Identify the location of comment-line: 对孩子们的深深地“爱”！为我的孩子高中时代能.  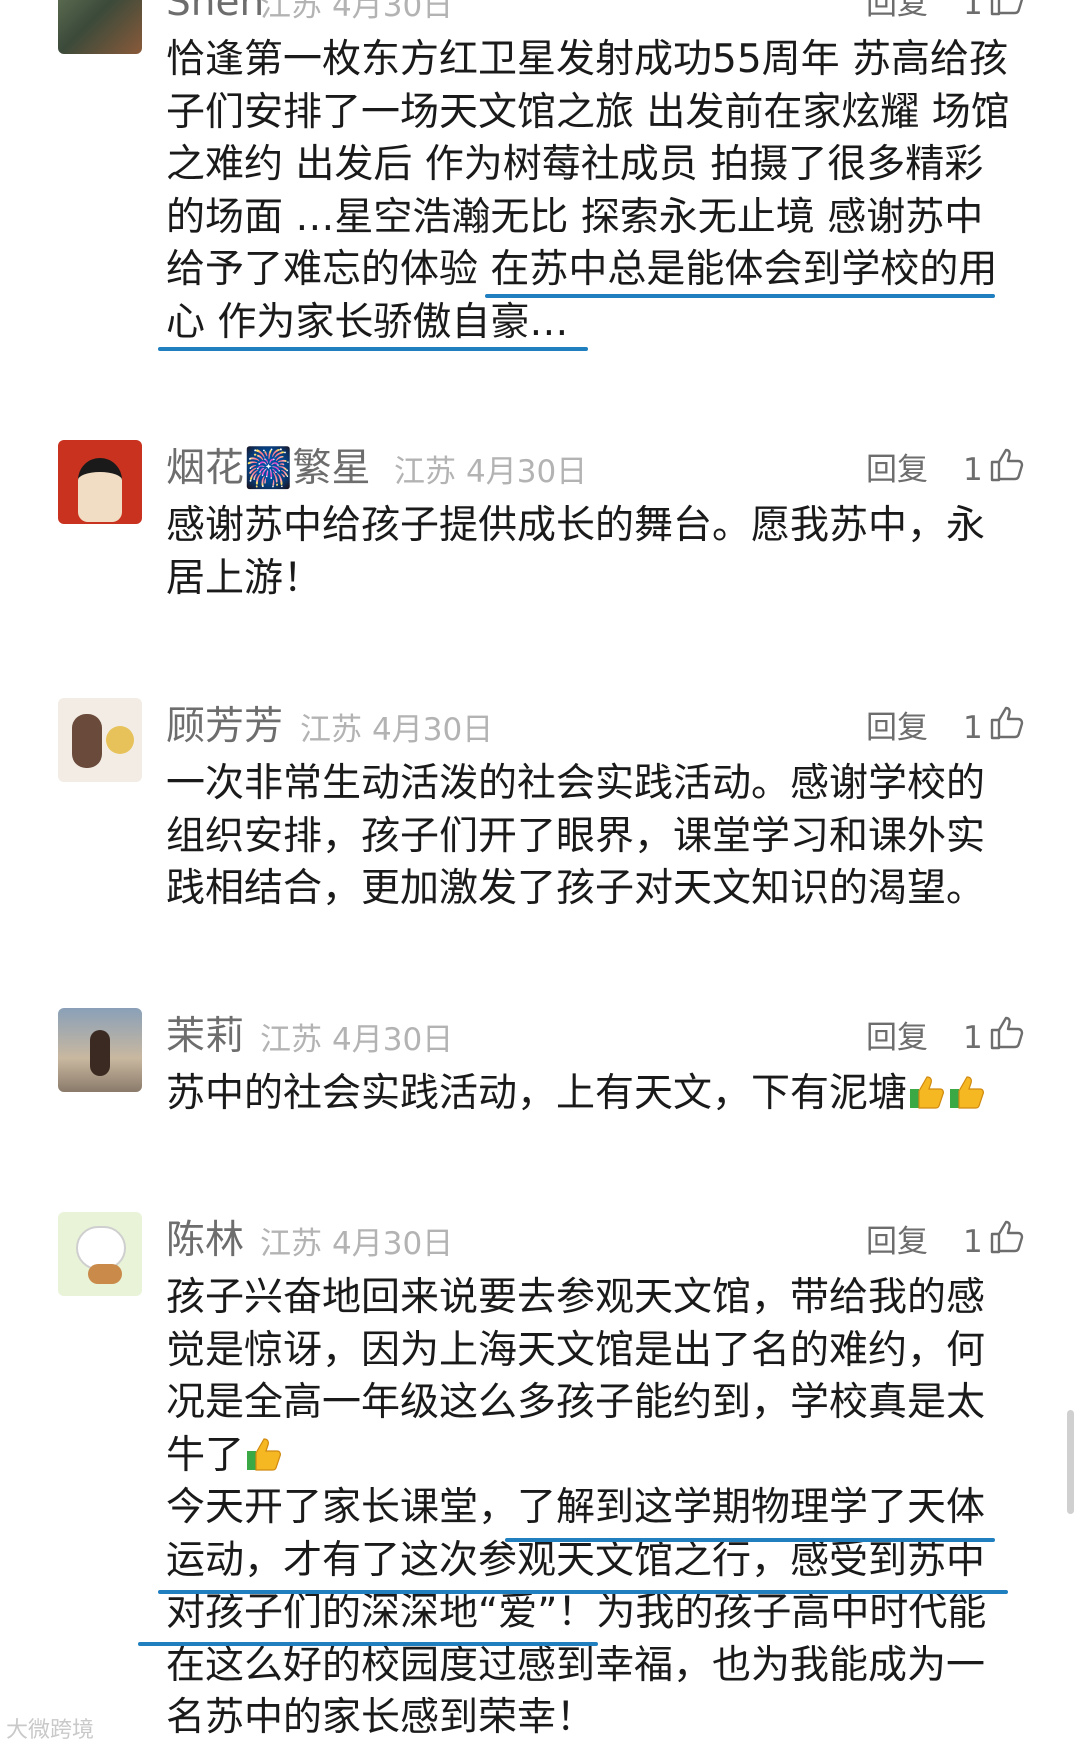
(576, 1612).